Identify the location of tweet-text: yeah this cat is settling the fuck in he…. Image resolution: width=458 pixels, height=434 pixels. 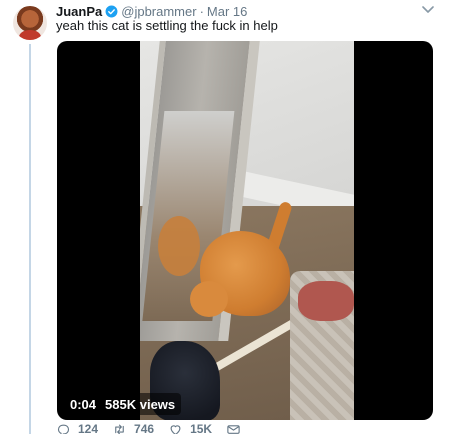
(167, 25).